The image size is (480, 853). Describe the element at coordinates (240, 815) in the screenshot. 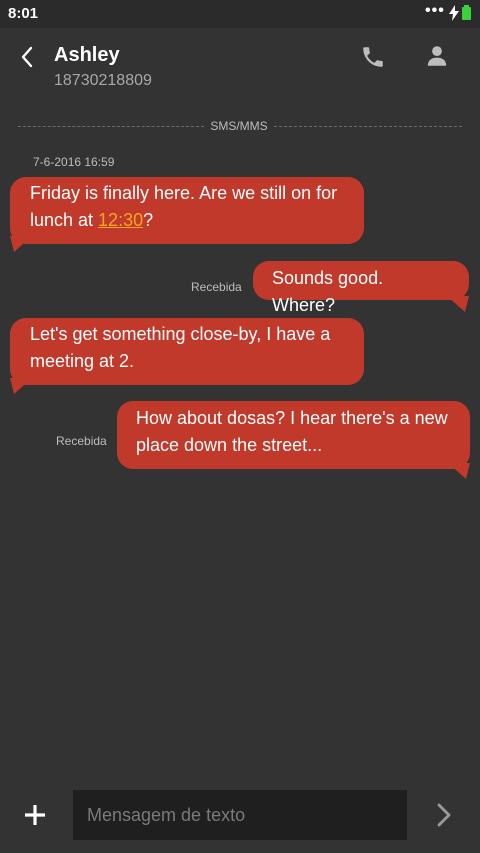

I see `message-input` at that location.